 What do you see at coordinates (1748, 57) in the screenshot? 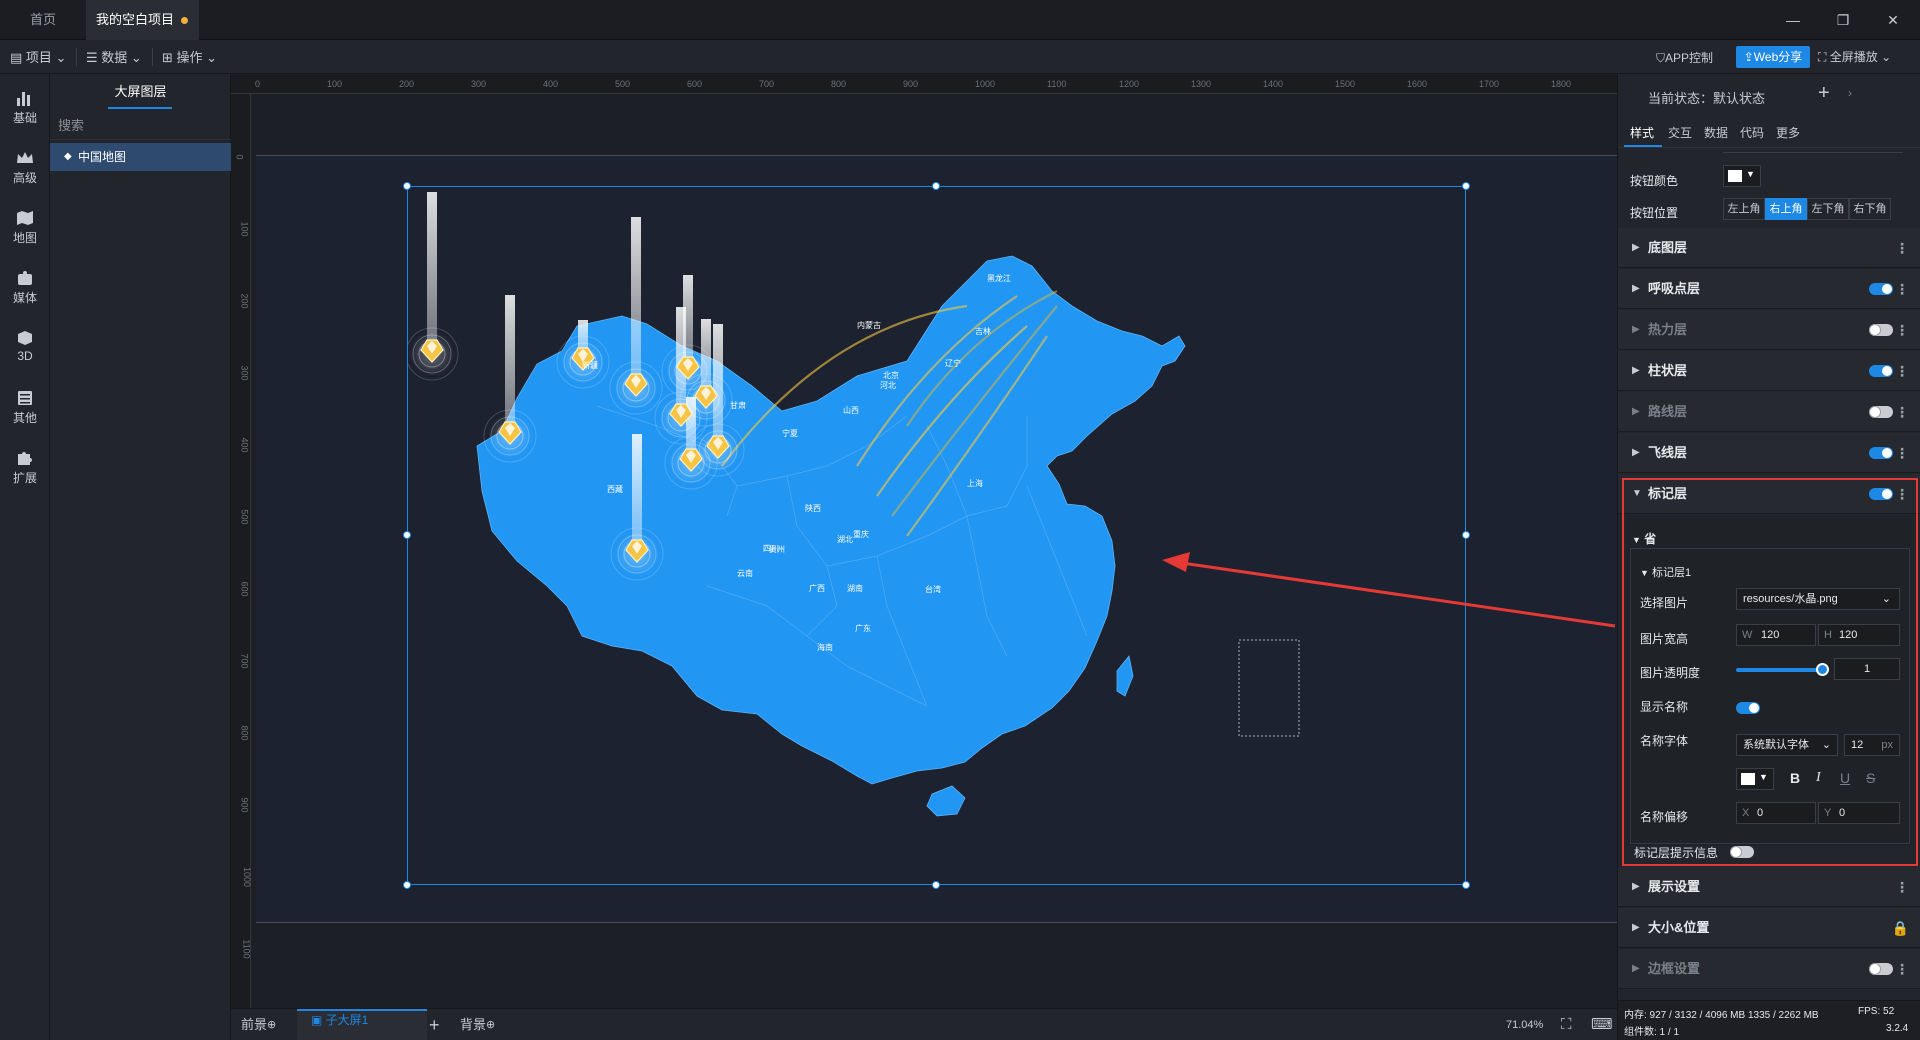
I see `share-icon: ⇪` at bounding box center [1748, 57].